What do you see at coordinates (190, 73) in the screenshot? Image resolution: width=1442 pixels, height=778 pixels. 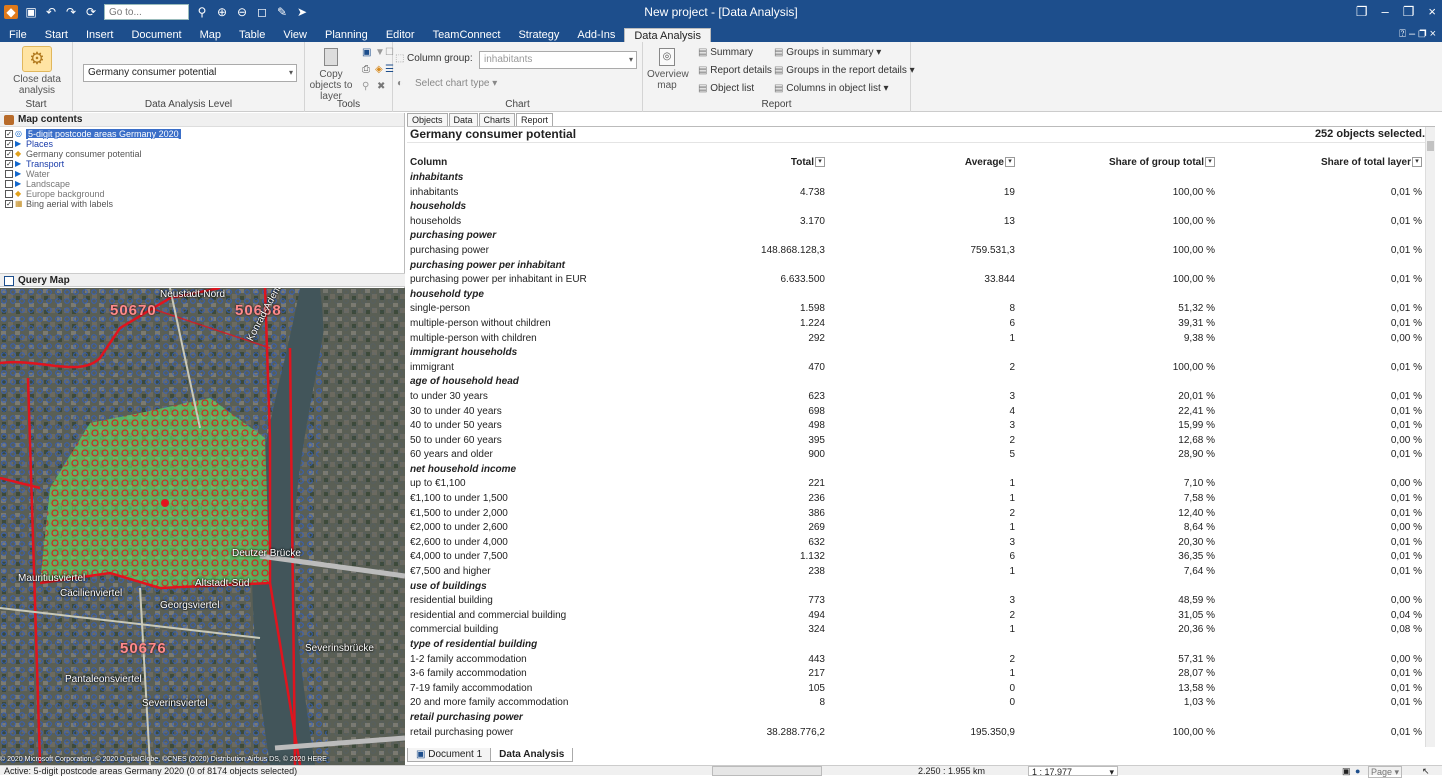 I see `analysis-level-select: Germany consumer potential ▾` at bounding box center [190, 73].